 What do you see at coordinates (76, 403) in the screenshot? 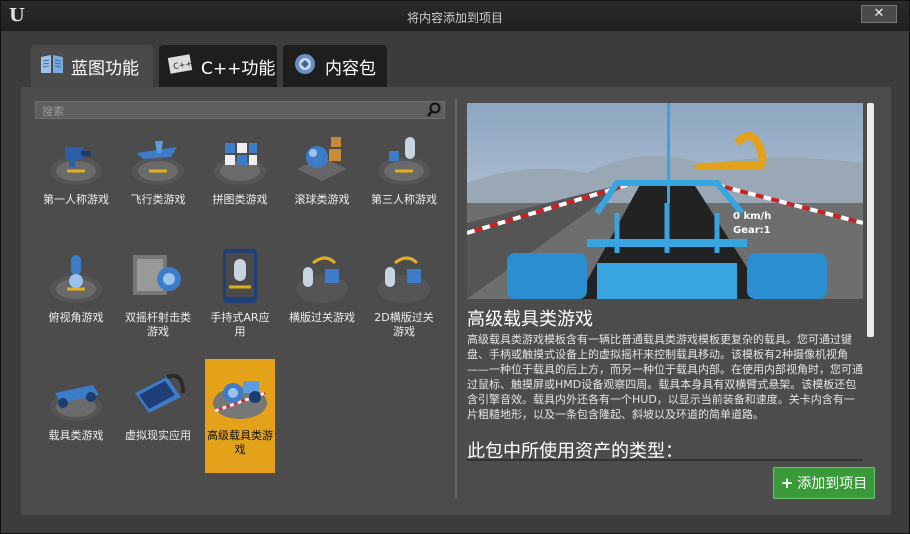
I see `vehicle-icon` at bounding box center [76, 403].